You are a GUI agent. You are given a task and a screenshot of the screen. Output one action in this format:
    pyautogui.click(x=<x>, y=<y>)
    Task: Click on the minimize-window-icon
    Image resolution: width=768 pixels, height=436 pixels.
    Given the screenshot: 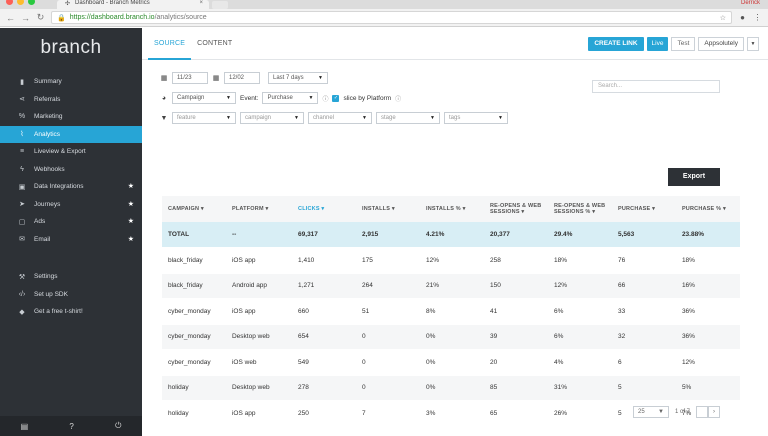 What is the action you would take?
    pyautogui.click(x=20, y=2)
    